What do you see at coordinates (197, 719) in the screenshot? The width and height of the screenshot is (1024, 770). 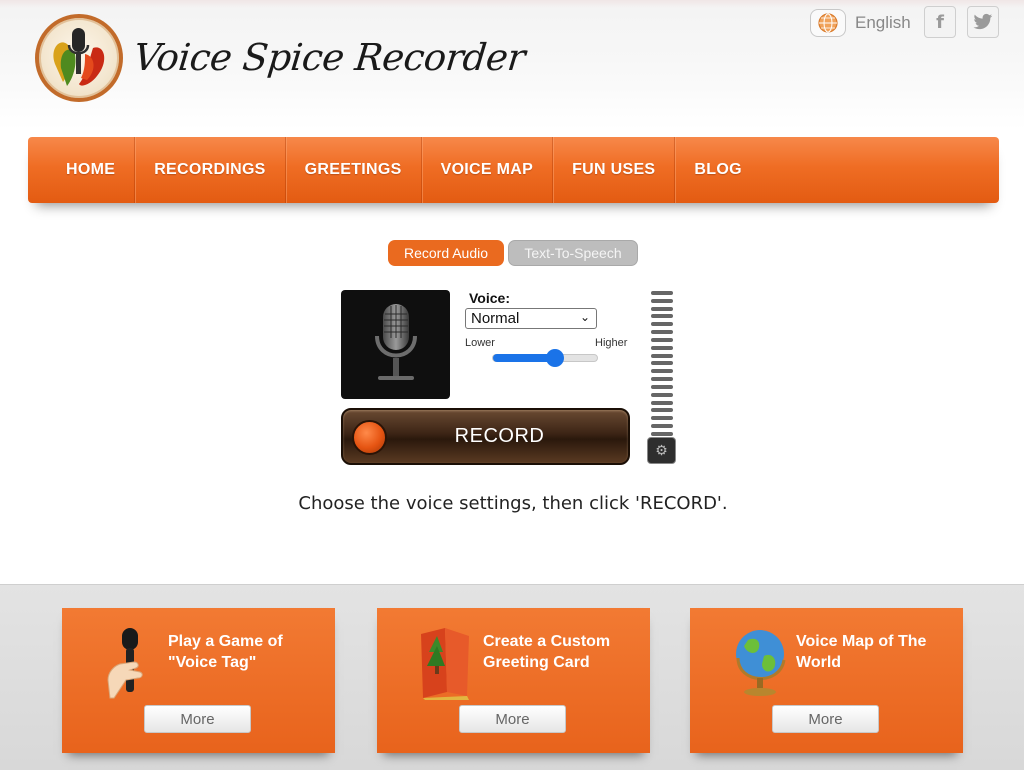 I see `card-voice-tag-more-button: More` at bounding box center [197, 719].